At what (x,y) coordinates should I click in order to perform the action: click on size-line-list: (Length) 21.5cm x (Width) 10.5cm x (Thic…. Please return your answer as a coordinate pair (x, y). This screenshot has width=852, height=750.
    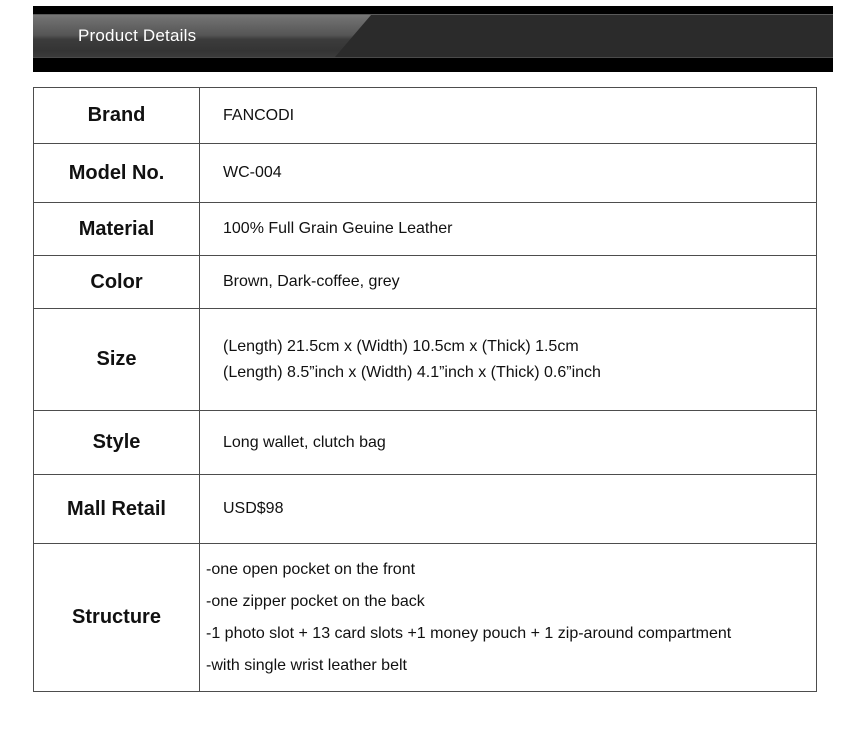
    Looking at the image, I should click on (516, 360).